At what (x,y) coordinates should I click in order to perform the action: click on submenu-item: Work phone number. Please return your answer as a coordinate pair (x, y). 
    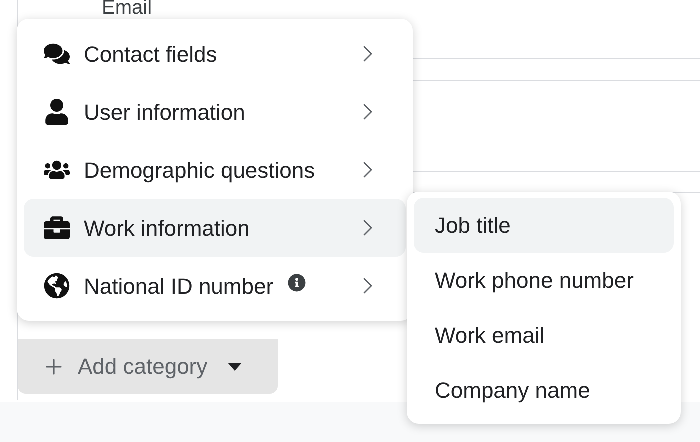
    Looking at the image, I should click on (544, 280).